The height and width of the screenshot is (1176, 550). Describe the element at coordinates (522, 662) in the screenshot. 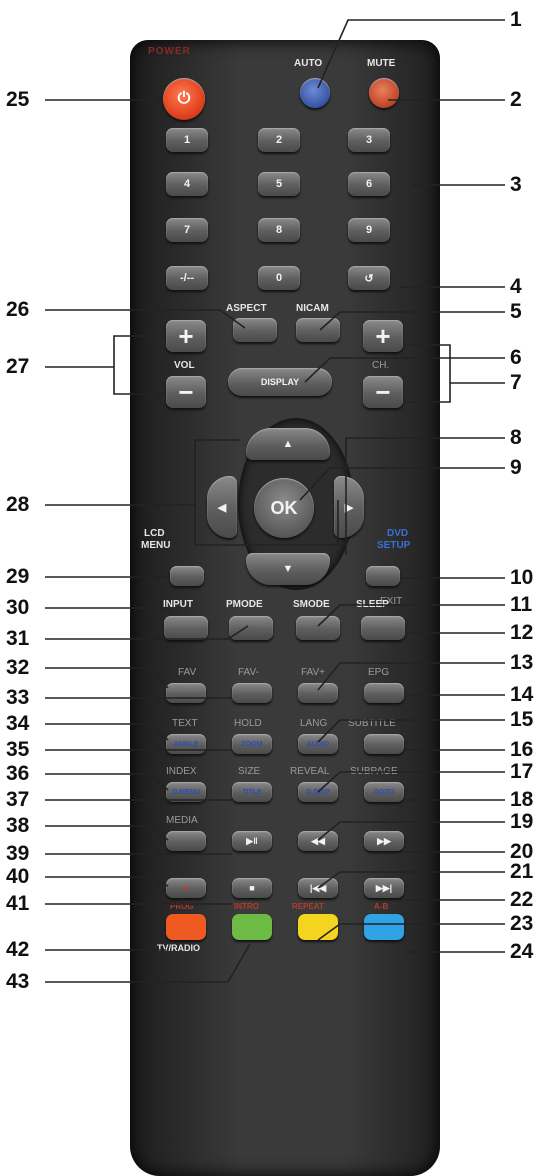

I see `callout-13: 13` at that location.